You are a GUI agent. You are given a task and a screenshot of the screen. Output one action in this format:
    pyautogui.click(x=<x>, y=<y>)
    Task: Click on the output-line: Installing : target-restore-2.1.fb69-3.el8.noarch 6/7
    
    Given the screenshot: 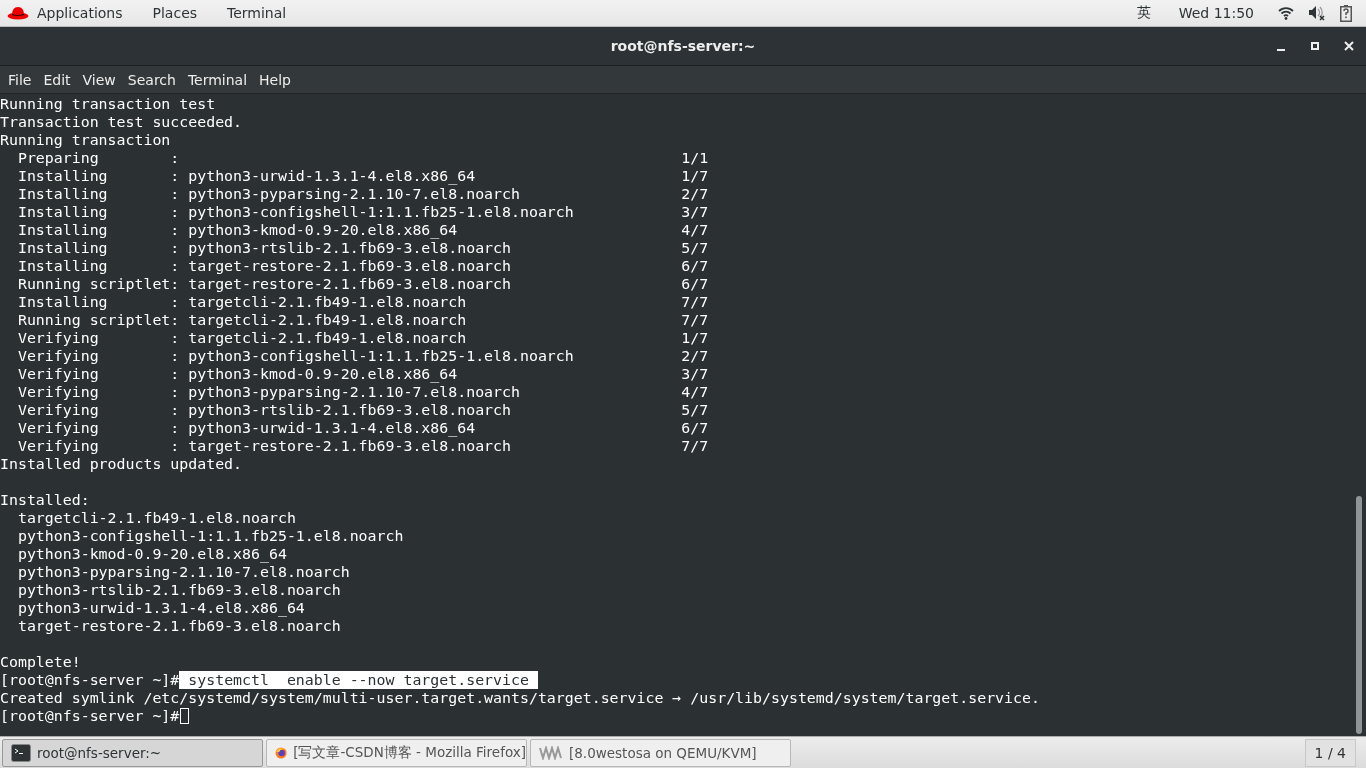 What is the action you would take?
    pyautogui.click(x=362, y=266)
    